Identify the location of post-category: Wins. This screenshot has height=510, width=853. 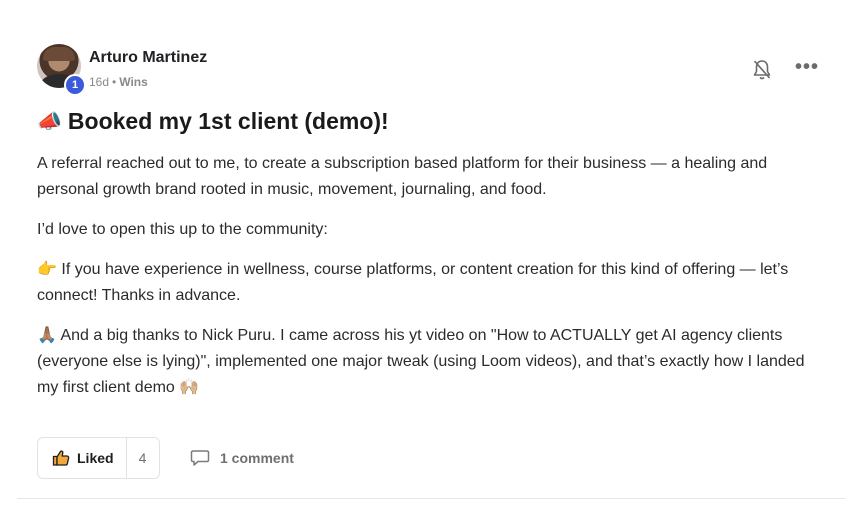
(133, 82).